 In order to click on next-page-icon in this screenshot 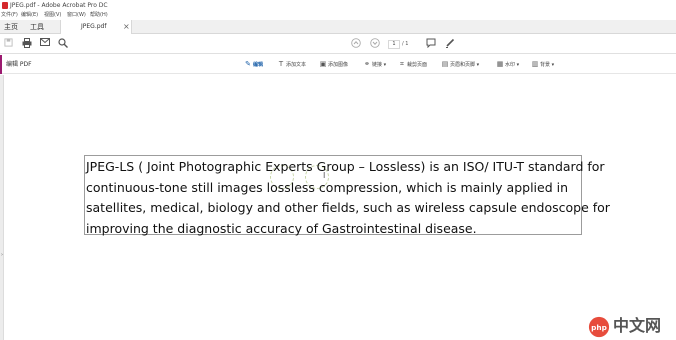, I will do `click(374, 44)`.